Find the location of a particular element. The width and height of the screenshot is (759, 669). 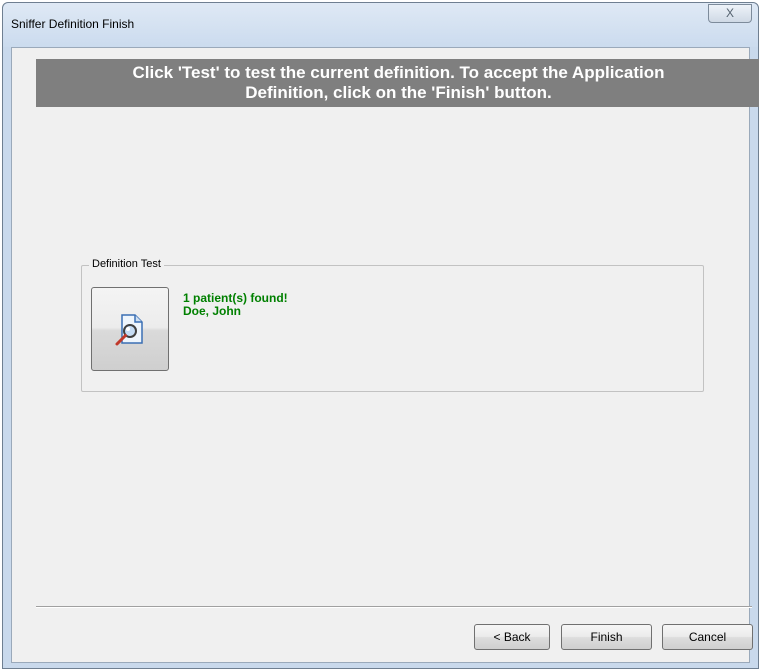

definition-test-label: Definition Test is located at coordinates (126, 264).